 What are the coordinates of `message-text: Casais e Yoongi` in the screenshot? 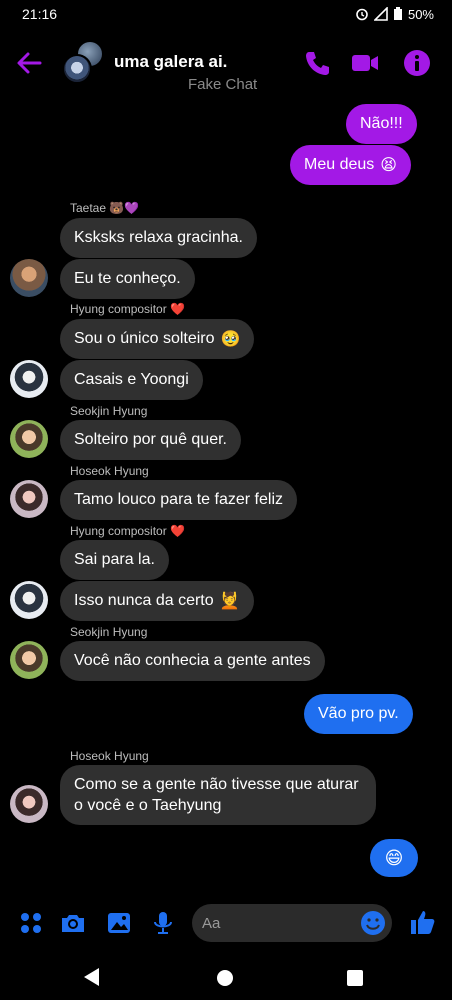 It's located at (131, 379).